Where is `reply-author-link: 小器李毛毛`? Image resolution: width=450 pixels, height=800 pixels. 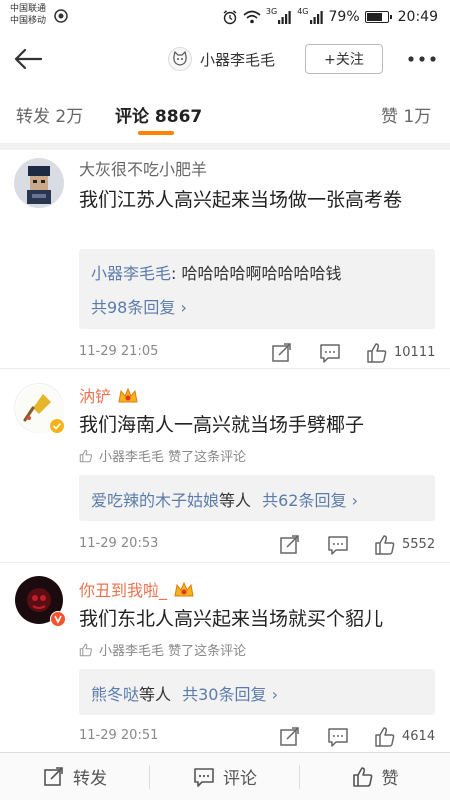 reply-author-link: 小器李毛毛 is located at coordinates (131, 273).